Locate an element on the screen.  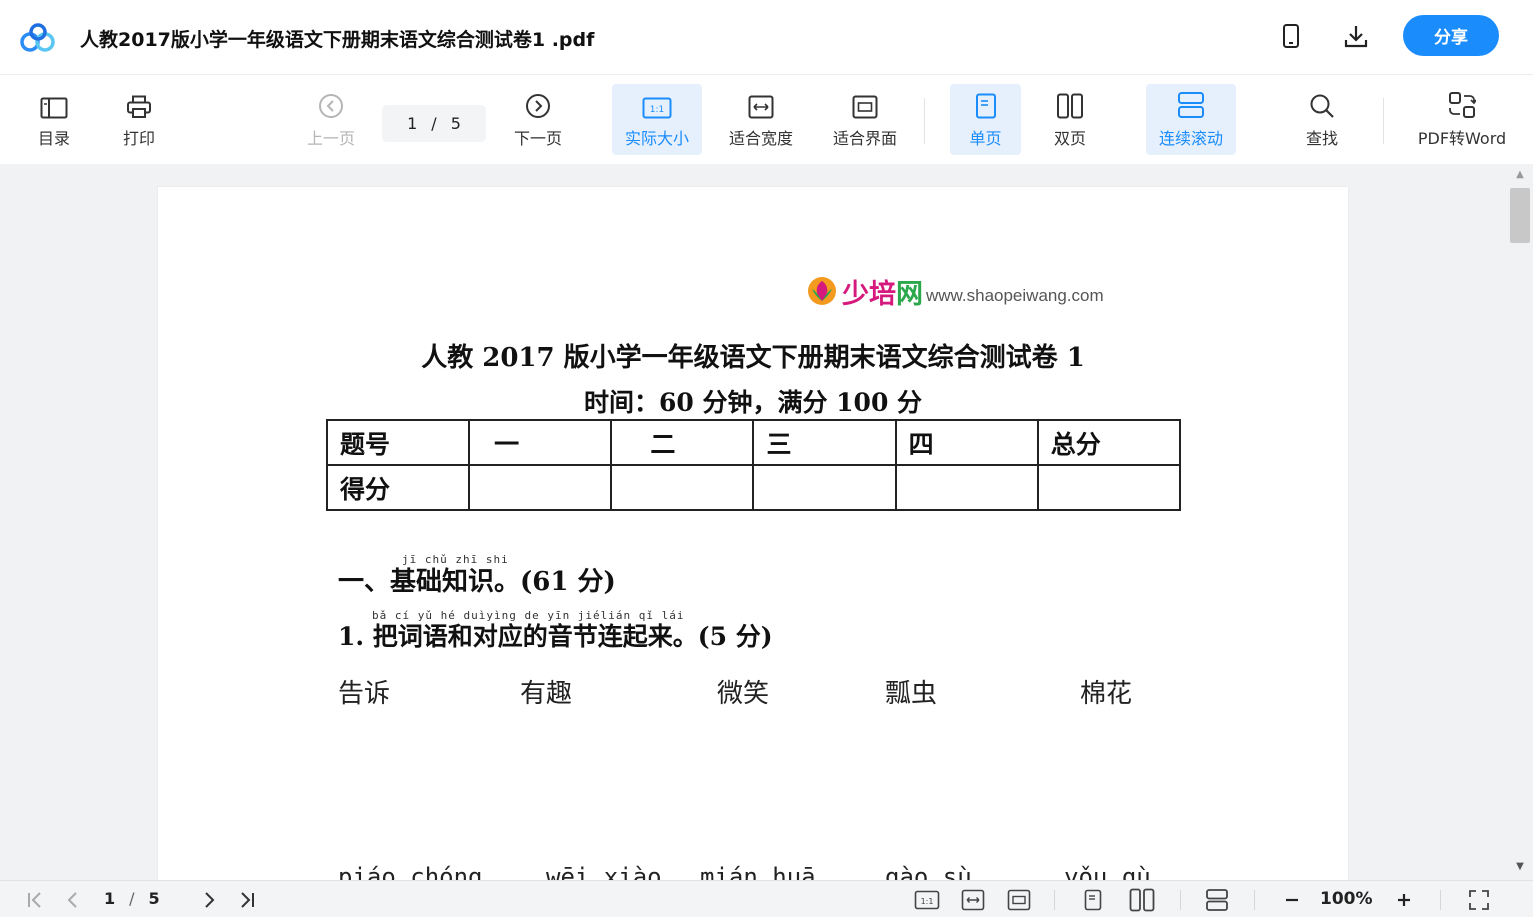
plus-icon is located at coordinates (1404, 899).